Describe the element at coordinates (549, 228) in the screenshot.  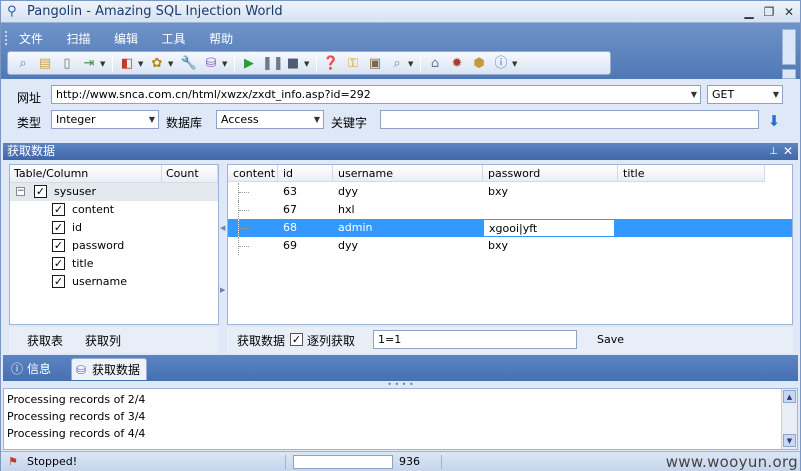
I see `cell-password-editor: xgooi|yft` at that location.